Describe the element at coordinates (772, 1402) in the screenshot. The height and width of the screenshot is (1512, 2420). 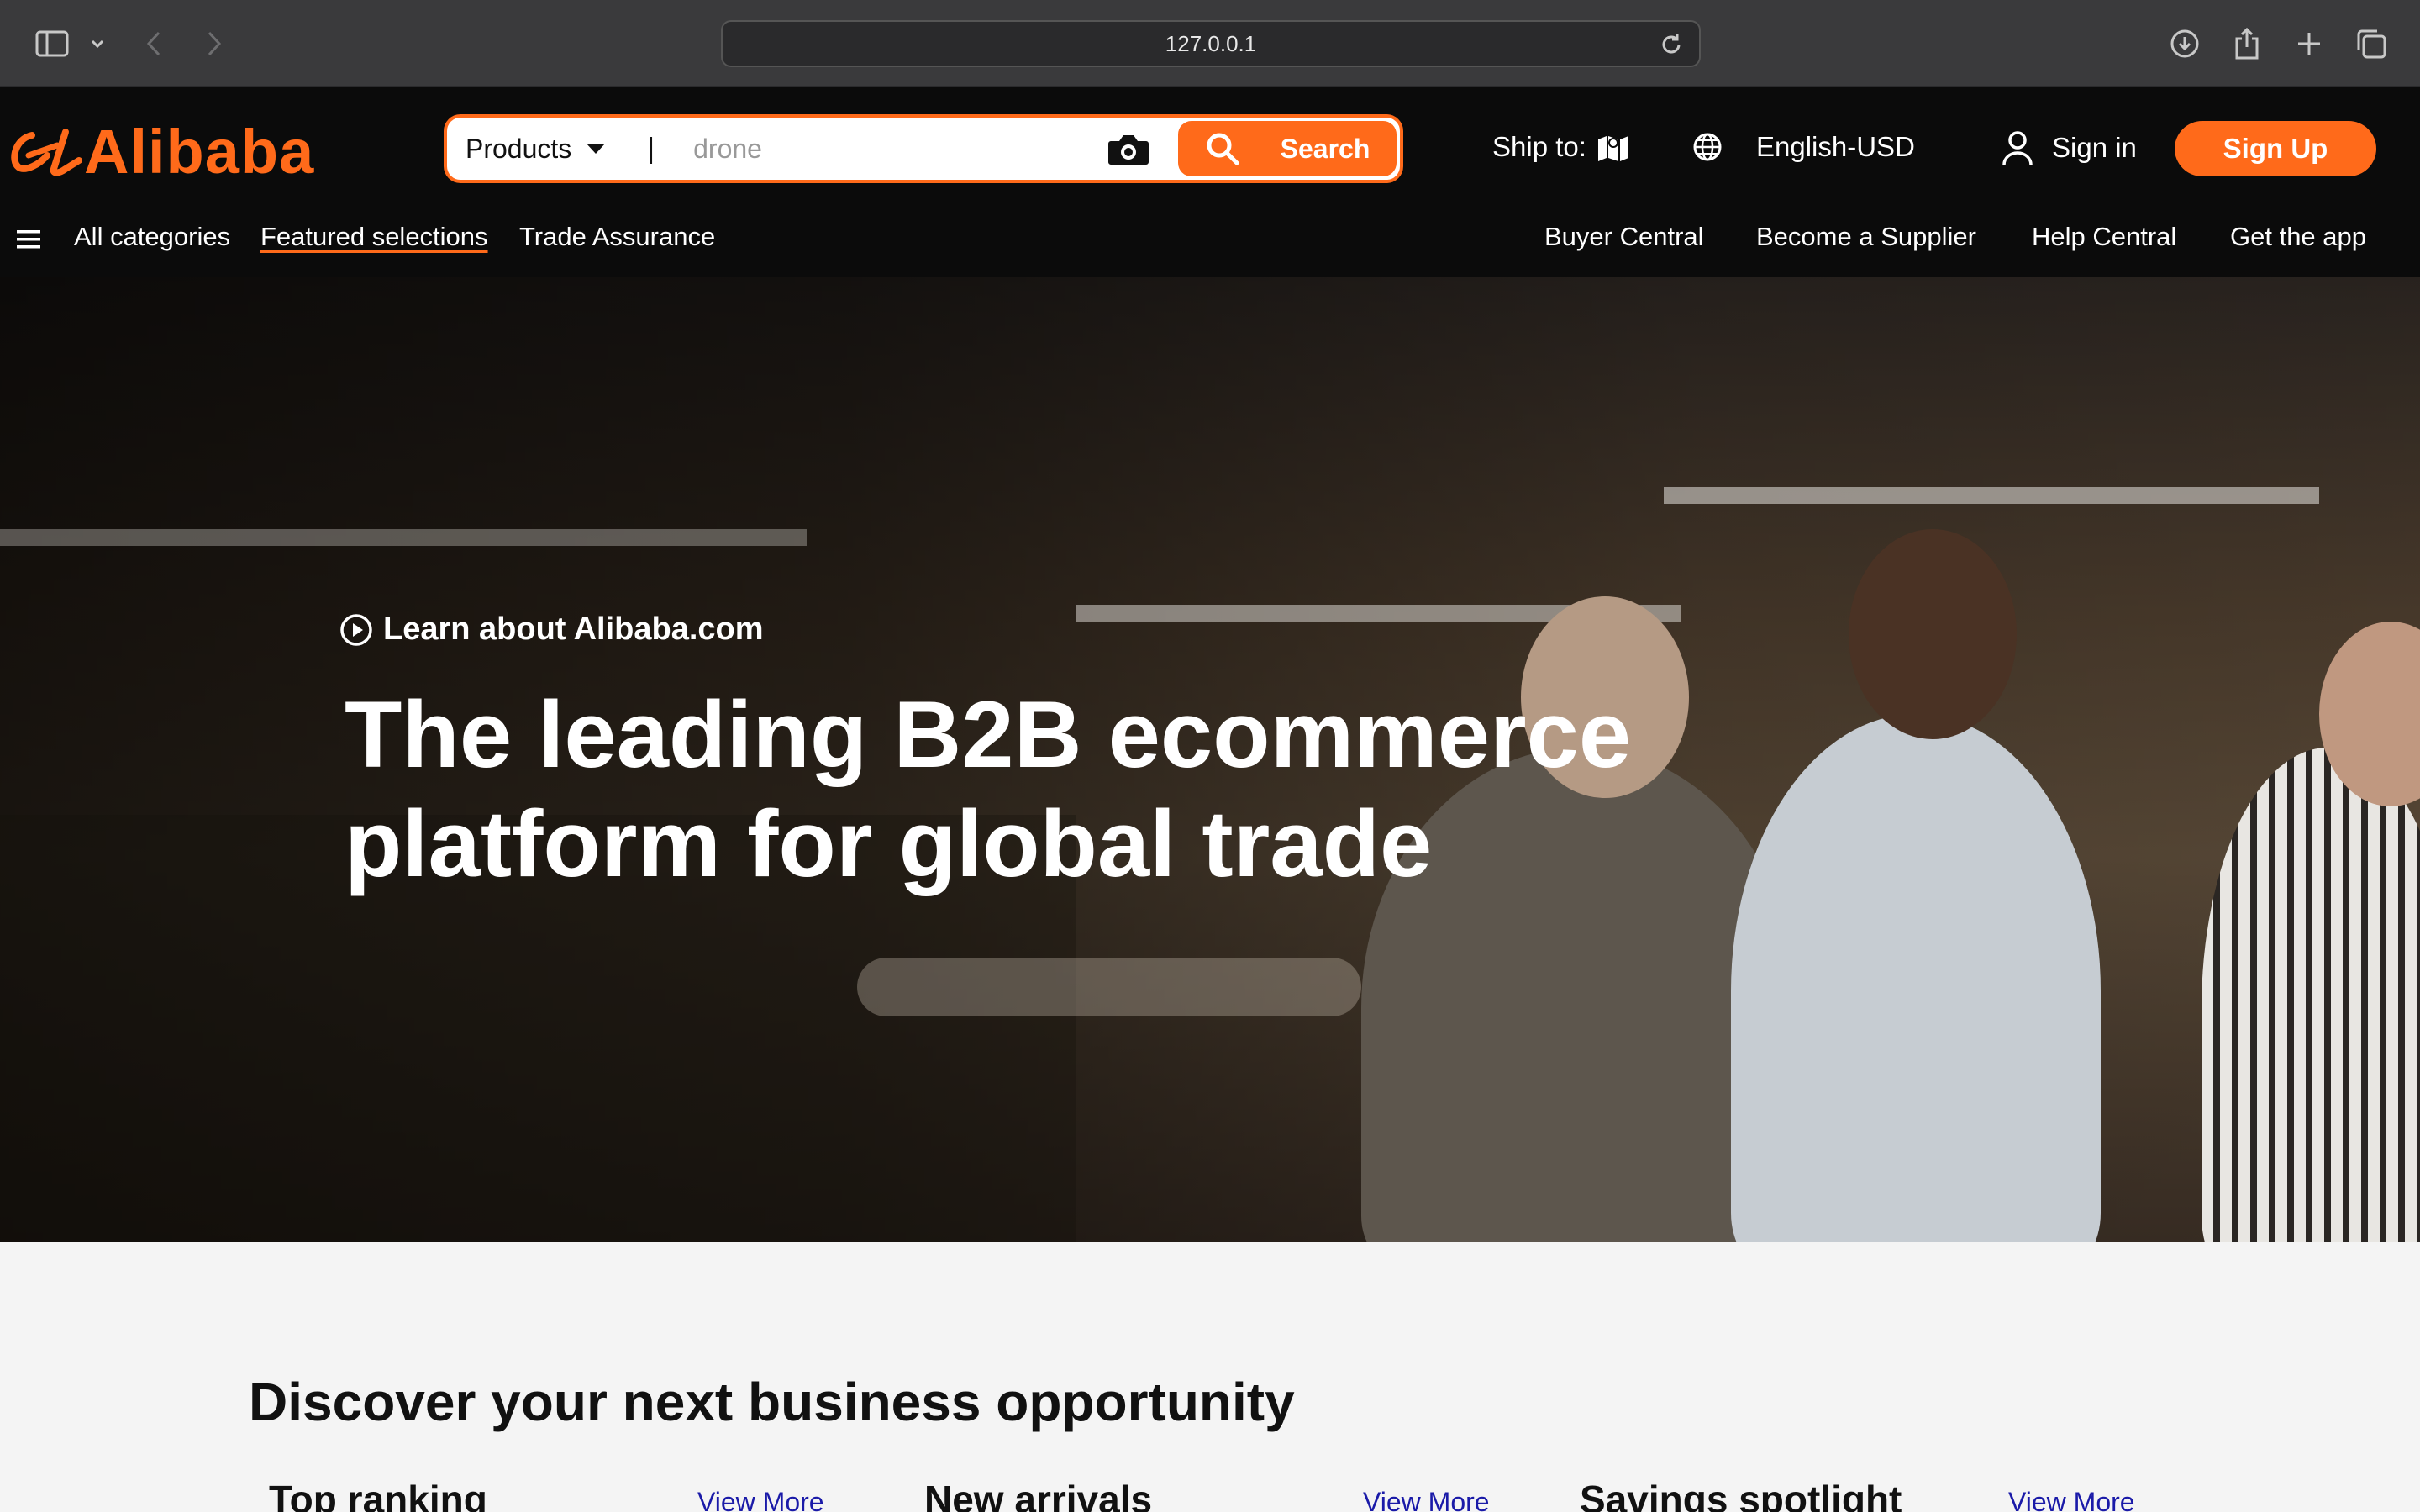
I see `section-title: Discover your next business opportunity` at that location.